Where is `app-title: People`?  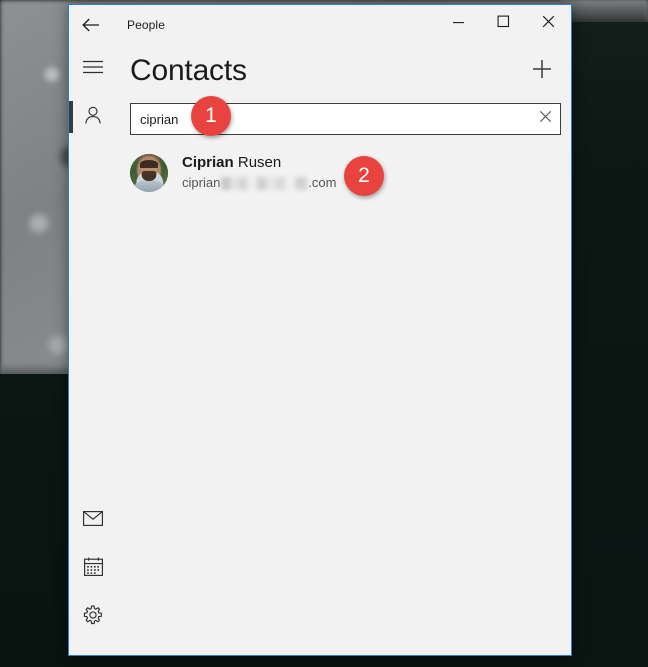
app-title: People is located at coordinates (146, 25).